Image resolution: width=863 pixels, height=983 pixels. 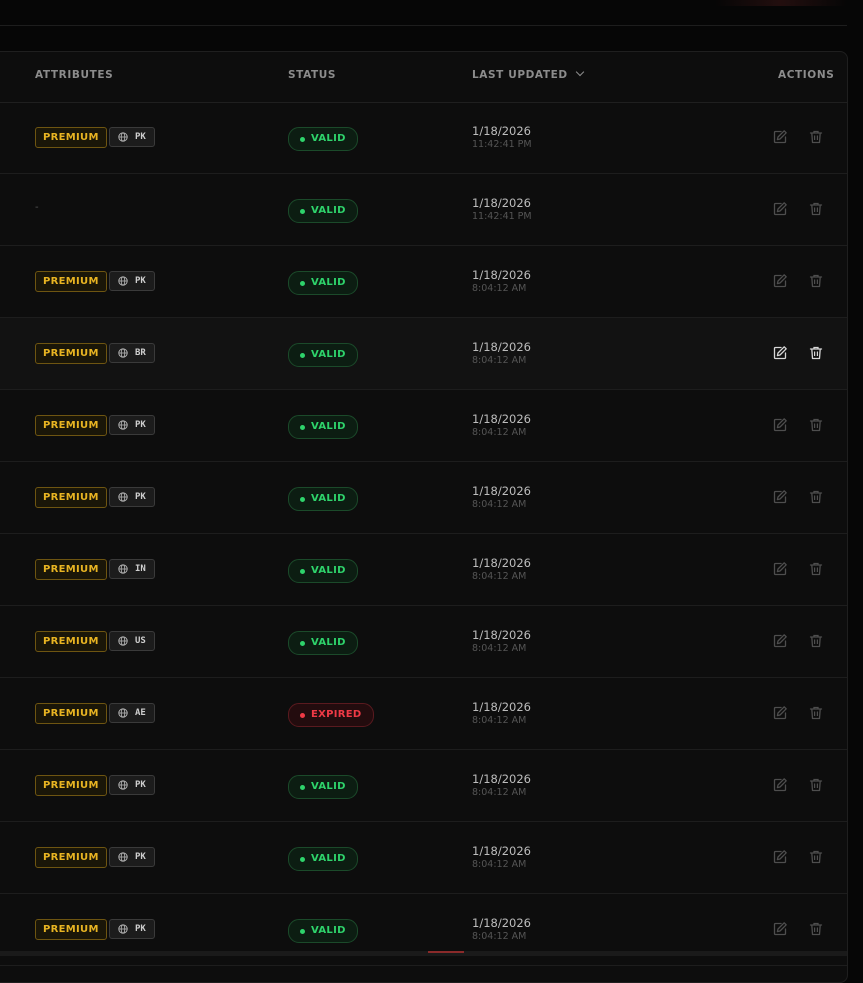 I want to click on header-actions: ACTIONS, so click(x=806, y=75).